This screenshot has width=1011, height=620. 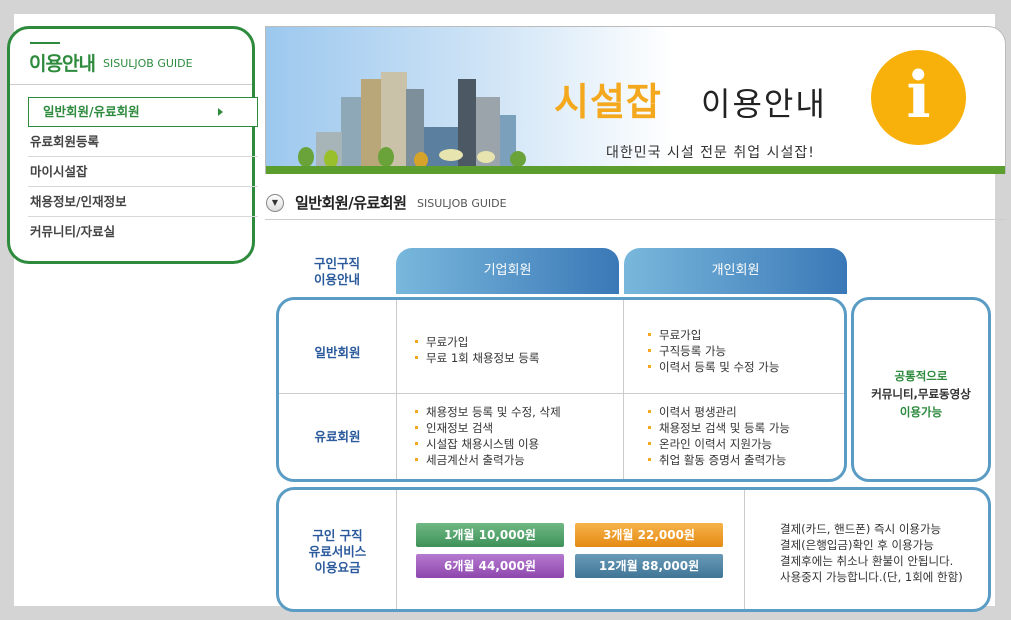 I want to click on info-icon-glyph: i, so click(x=918, y=95).